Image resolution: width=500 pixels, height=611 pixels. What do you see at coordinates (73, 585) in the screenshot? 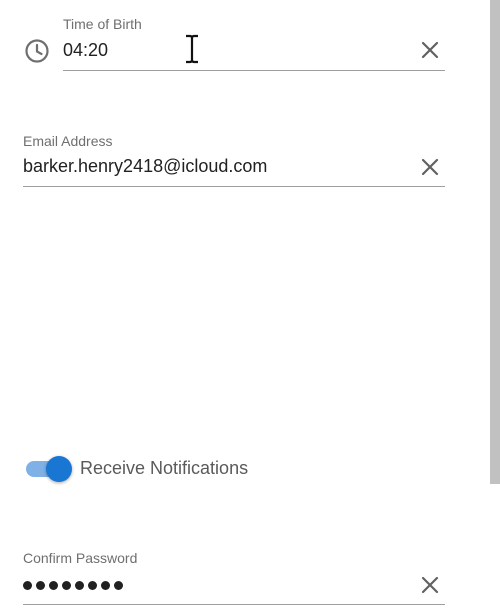
I see `confirm-password-input` at bounding box center [73, 585].